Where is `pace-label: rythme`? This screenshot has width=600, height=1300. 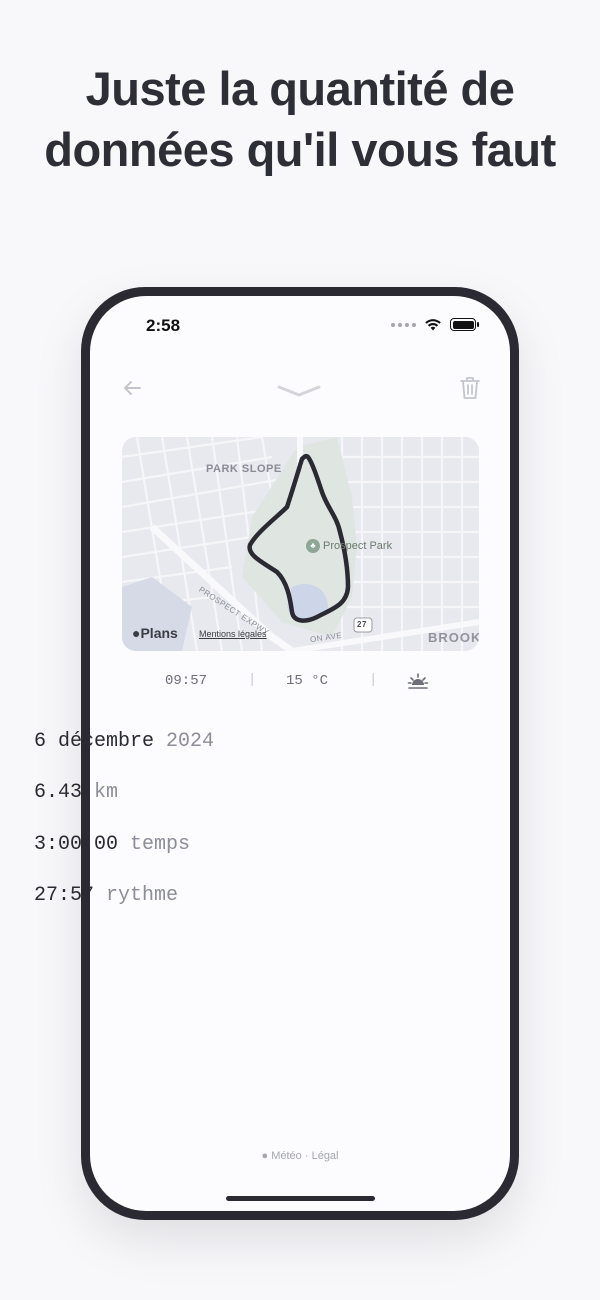
pace-label: rythme is located at coordinates (142, 895).